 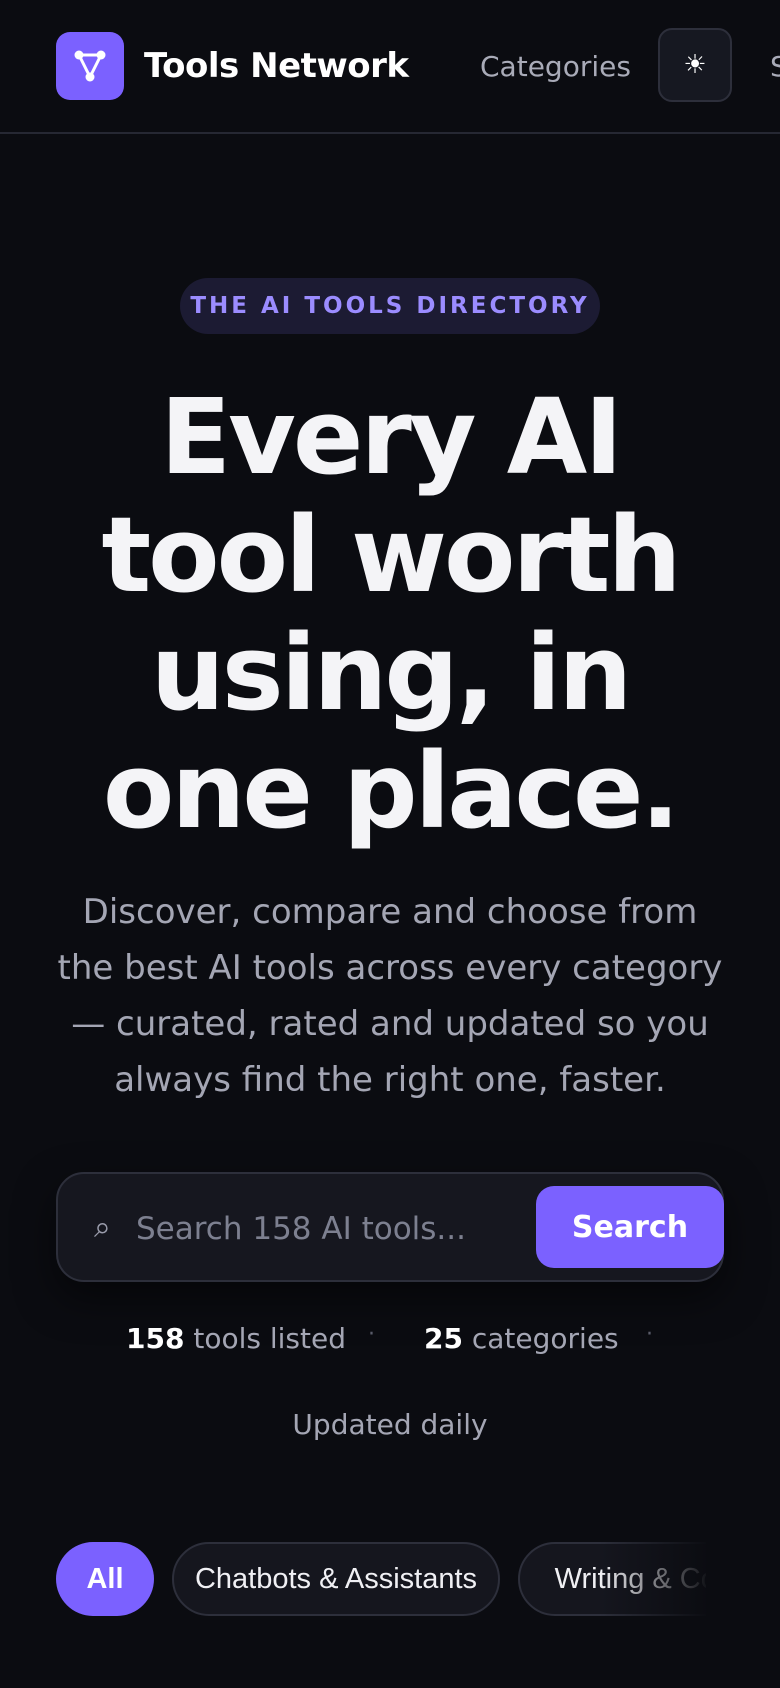 I want to click on stat-updated: Updated daily, so click(x=390, y=1424).